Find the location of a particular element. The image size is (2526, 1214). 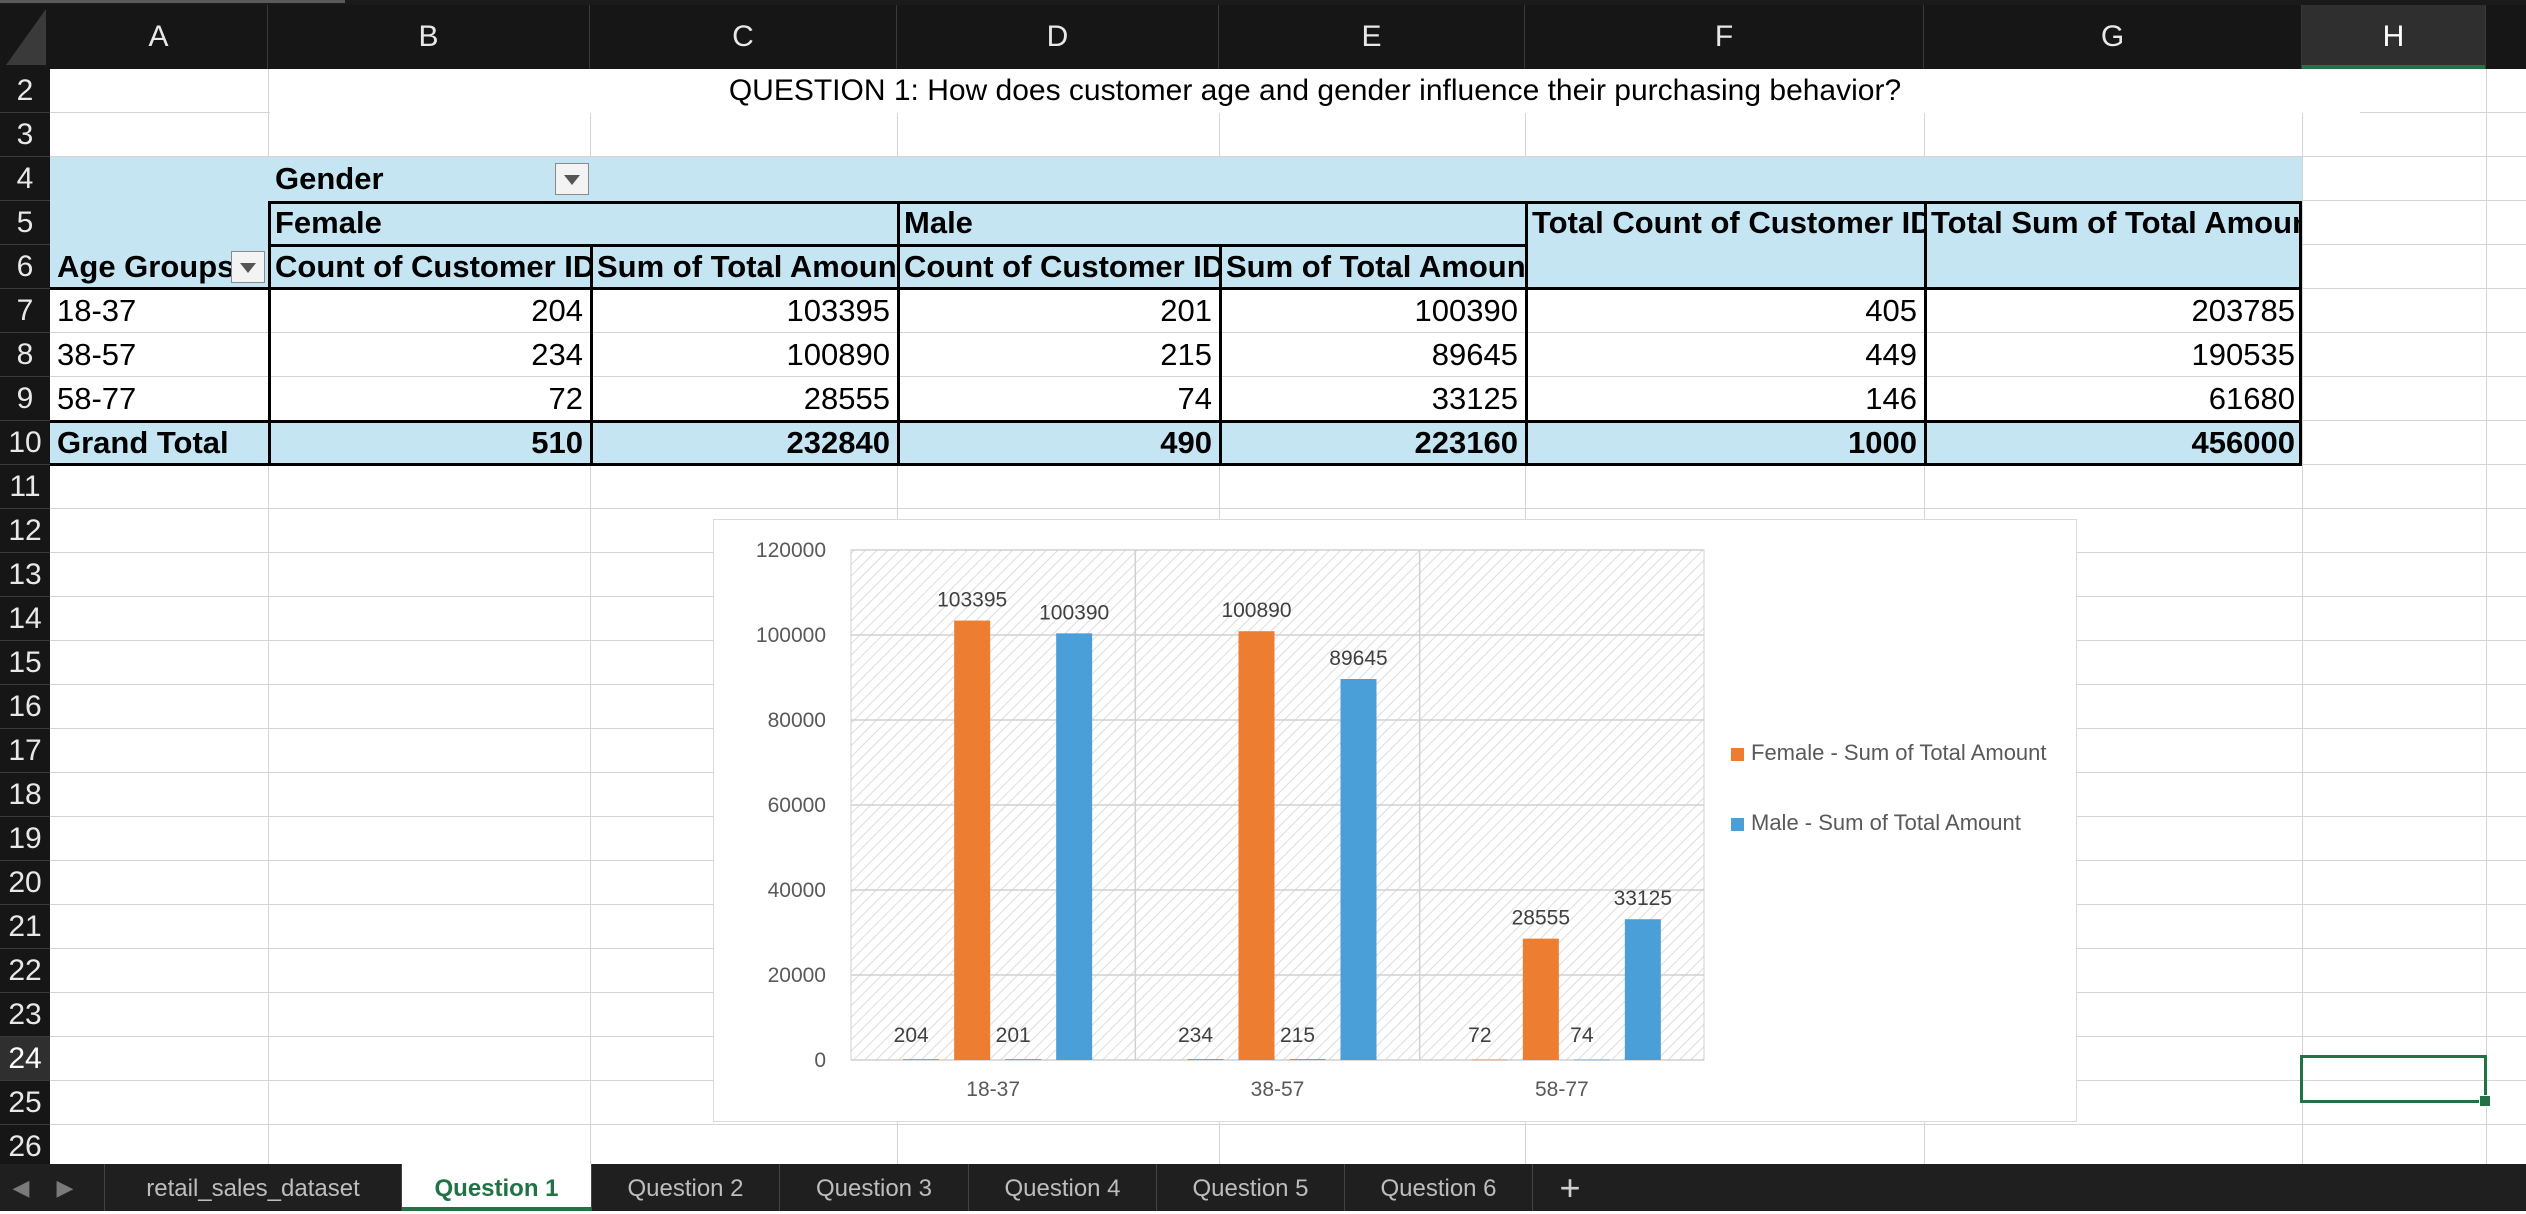

pivot-cell: 61680 is located at coordinates (2113, 399).